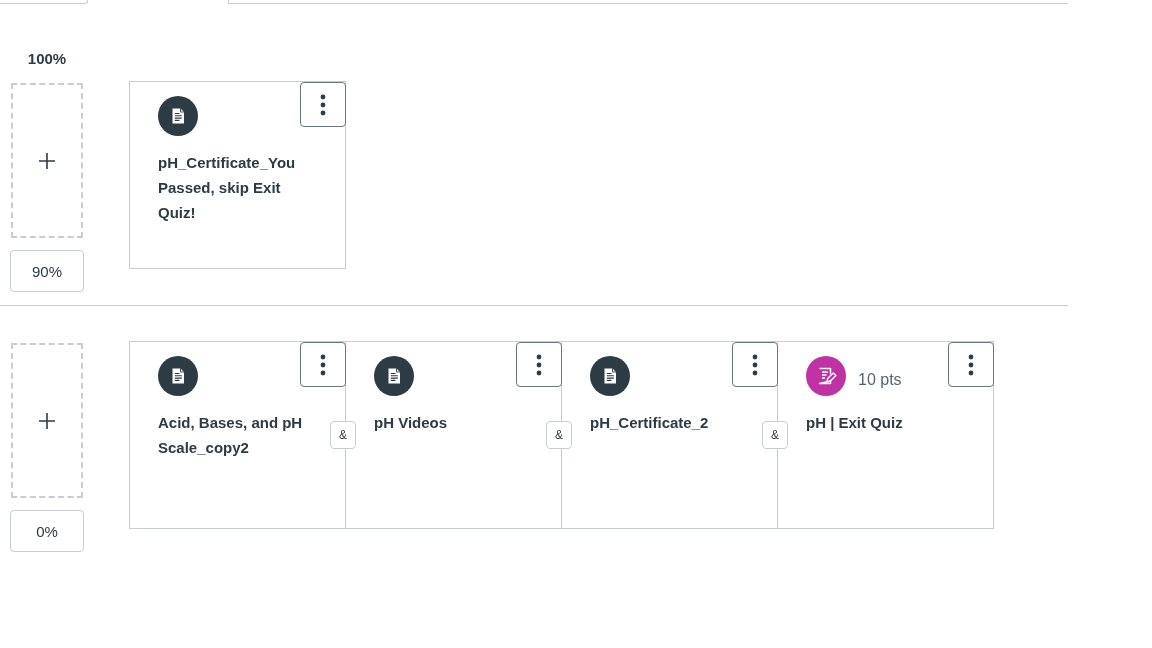 This screenshot has width=1152, height=648. I want to click on score-input: 90%, so click(47, 271).